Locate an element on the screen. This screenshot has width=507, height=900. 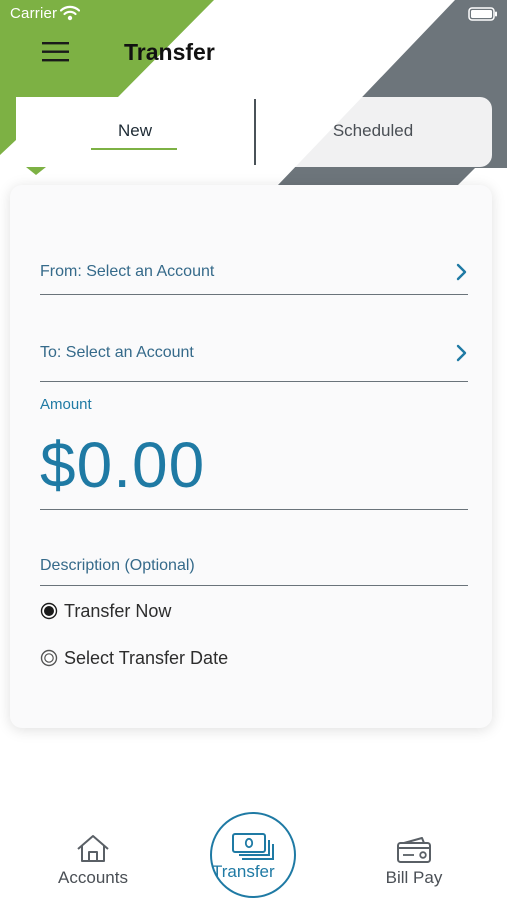
to-account-selector: To: Select an Account is located at coordinates (254, 362).